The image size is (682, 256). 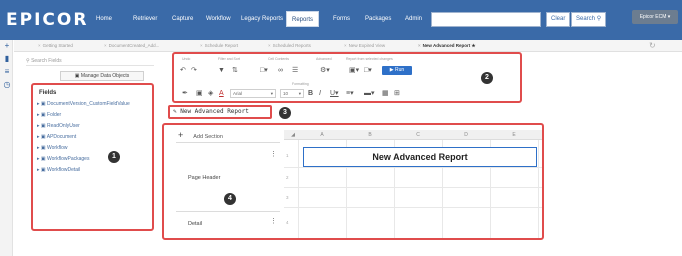 I want to click on tab-label: New Advanced Report, so click(x=446, y=45).